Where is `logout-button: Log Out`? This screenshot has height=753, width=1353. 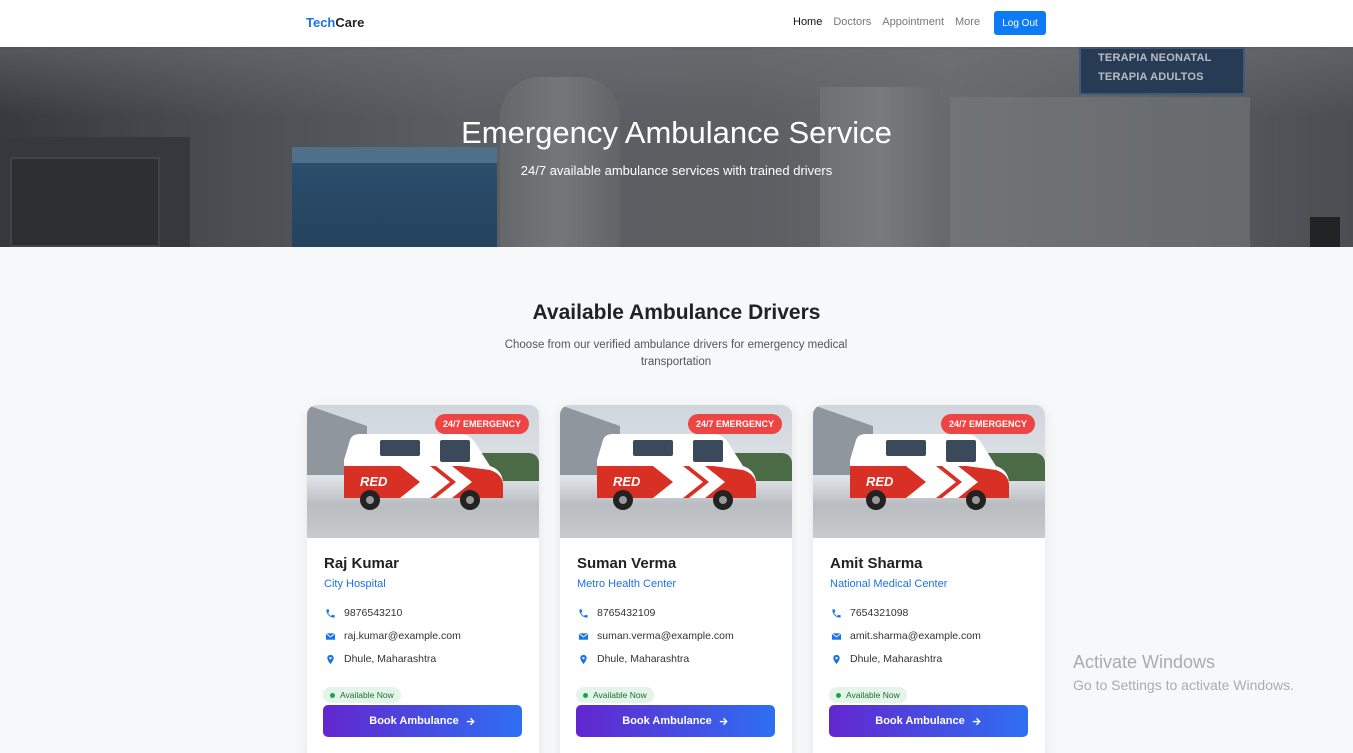 logout-button: Log Out is located at coordinates (1020, 23).